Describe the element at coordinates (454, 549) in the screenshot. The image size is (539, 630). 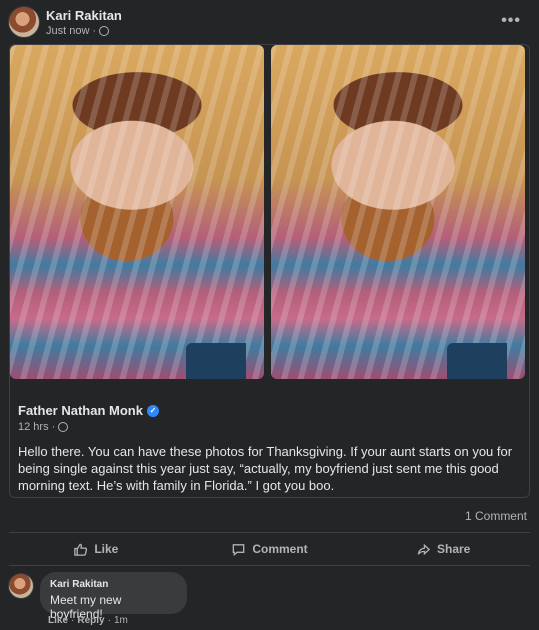
I see `share-label: Share` at that location.